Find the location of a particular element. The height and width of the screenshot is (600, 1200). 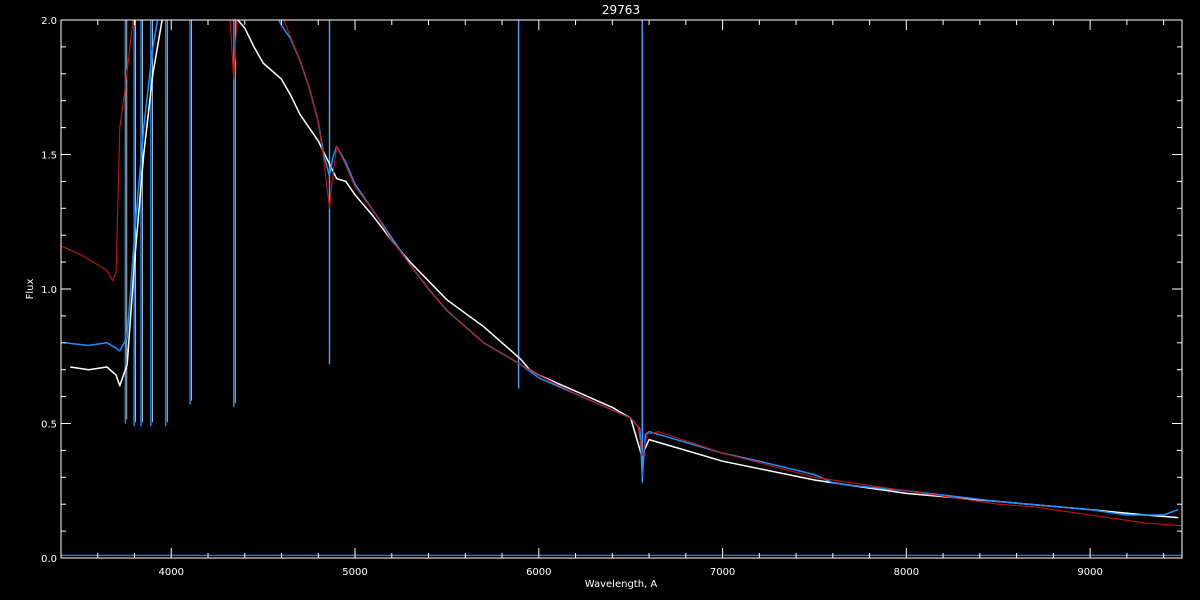

x-tick-label: 4000 is located at coordinates (171, 572).